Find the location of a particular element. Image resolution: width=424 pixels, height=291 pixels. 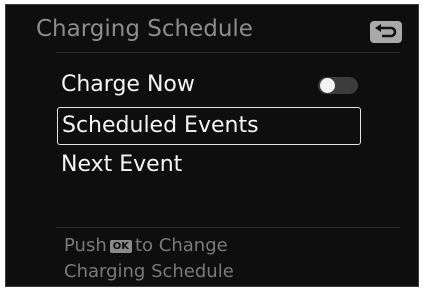

header-divider is located at coordinates (228, 52).